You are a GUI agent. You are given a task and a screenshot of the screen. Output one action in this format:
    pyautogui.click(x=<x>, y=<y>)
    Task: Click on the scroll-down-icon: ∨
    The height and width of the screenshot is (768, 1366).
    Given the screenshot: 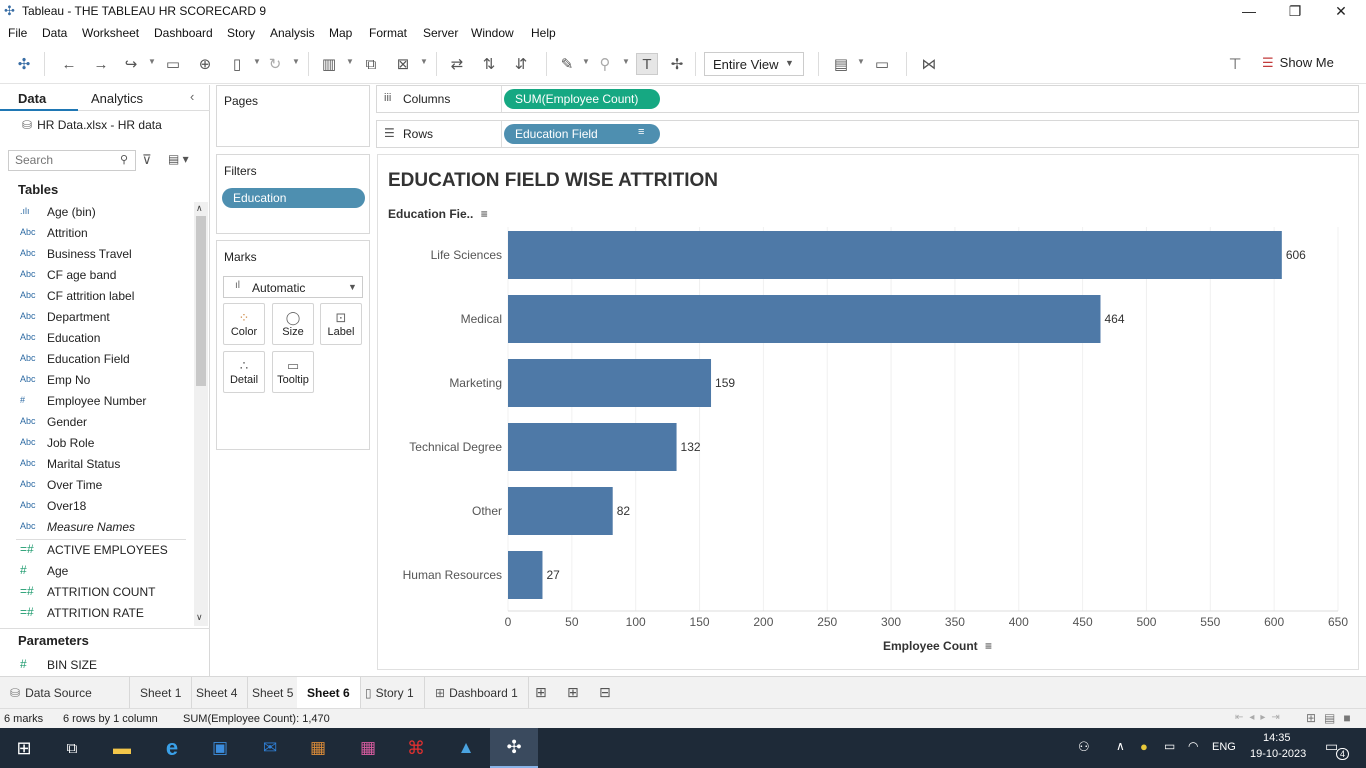 What is the action you would take?
    pyautogui.click(x=199, y=617)
    